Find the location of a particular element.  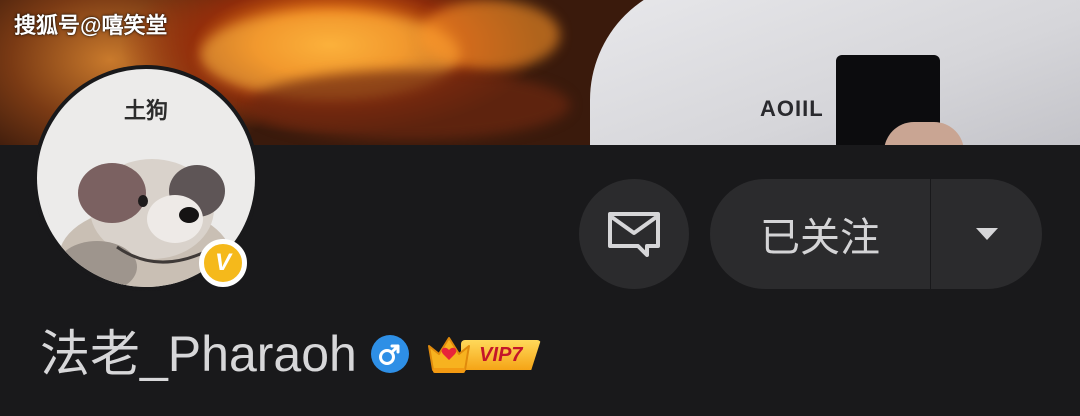

username: 法老_Pharaoh is located at coordinates (198, 354).